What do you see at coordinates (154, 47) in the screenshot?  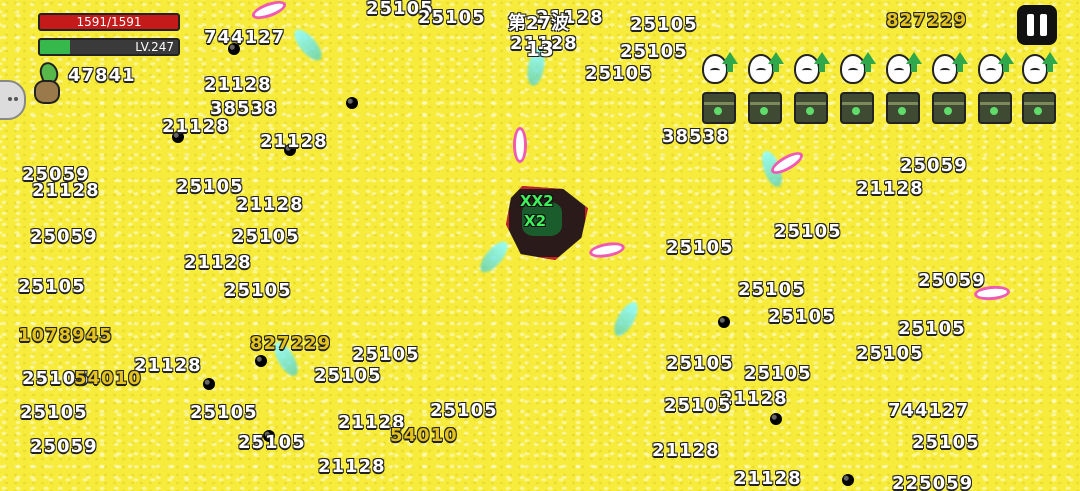 I see `level-text: LV.247` at bounding box center [154, 47].